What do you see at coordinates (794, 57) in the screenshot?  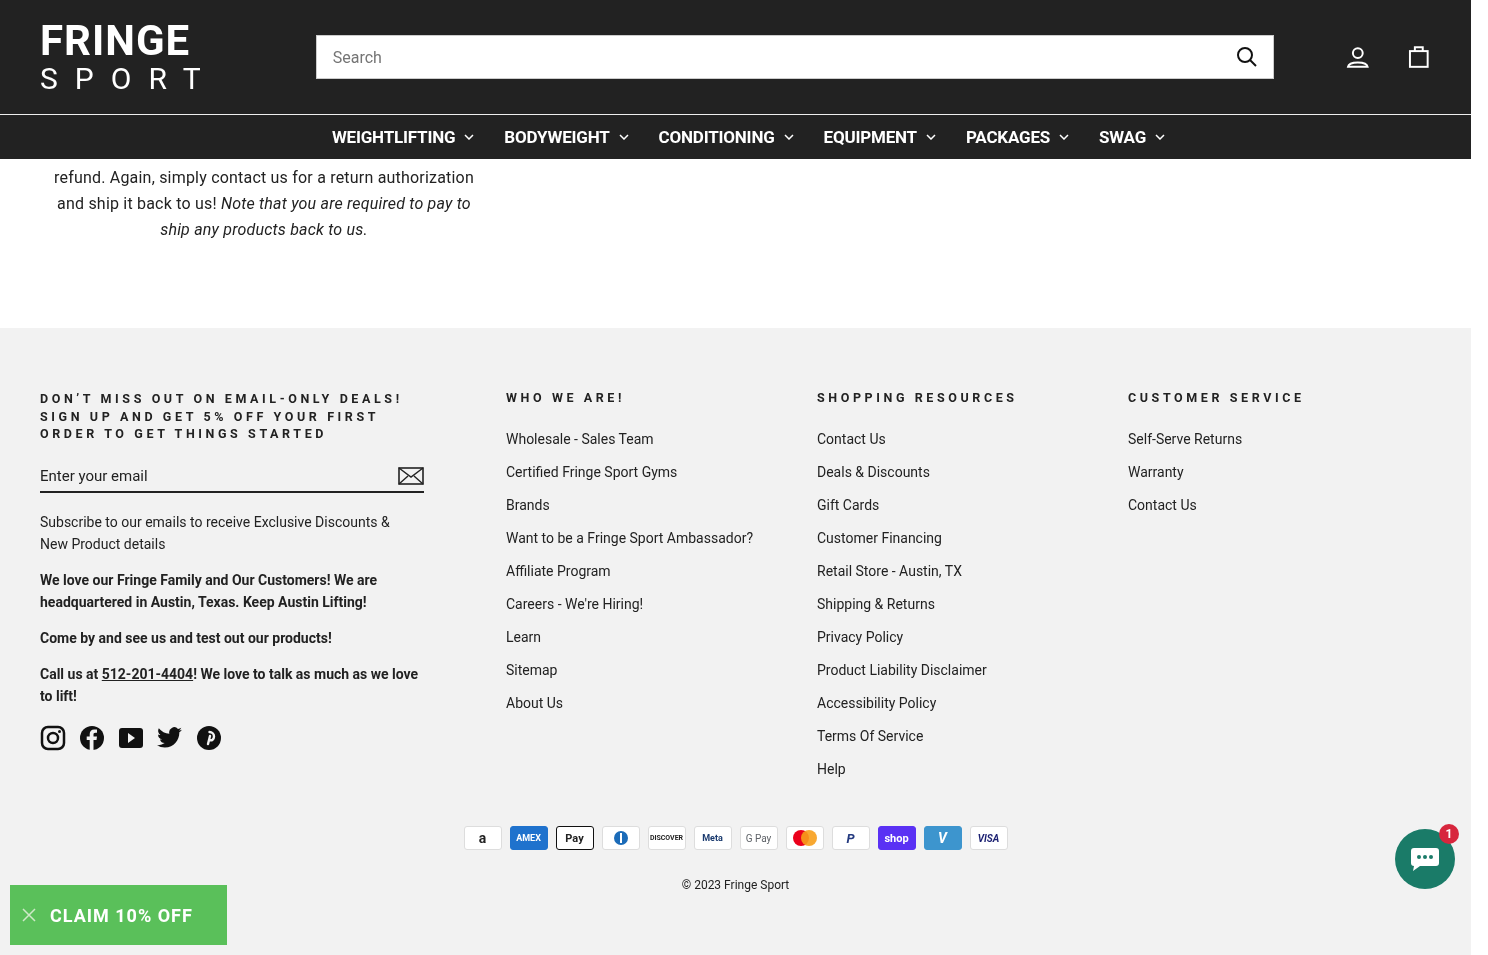 I see `search-field: Search` at bounding box center [794, 57].